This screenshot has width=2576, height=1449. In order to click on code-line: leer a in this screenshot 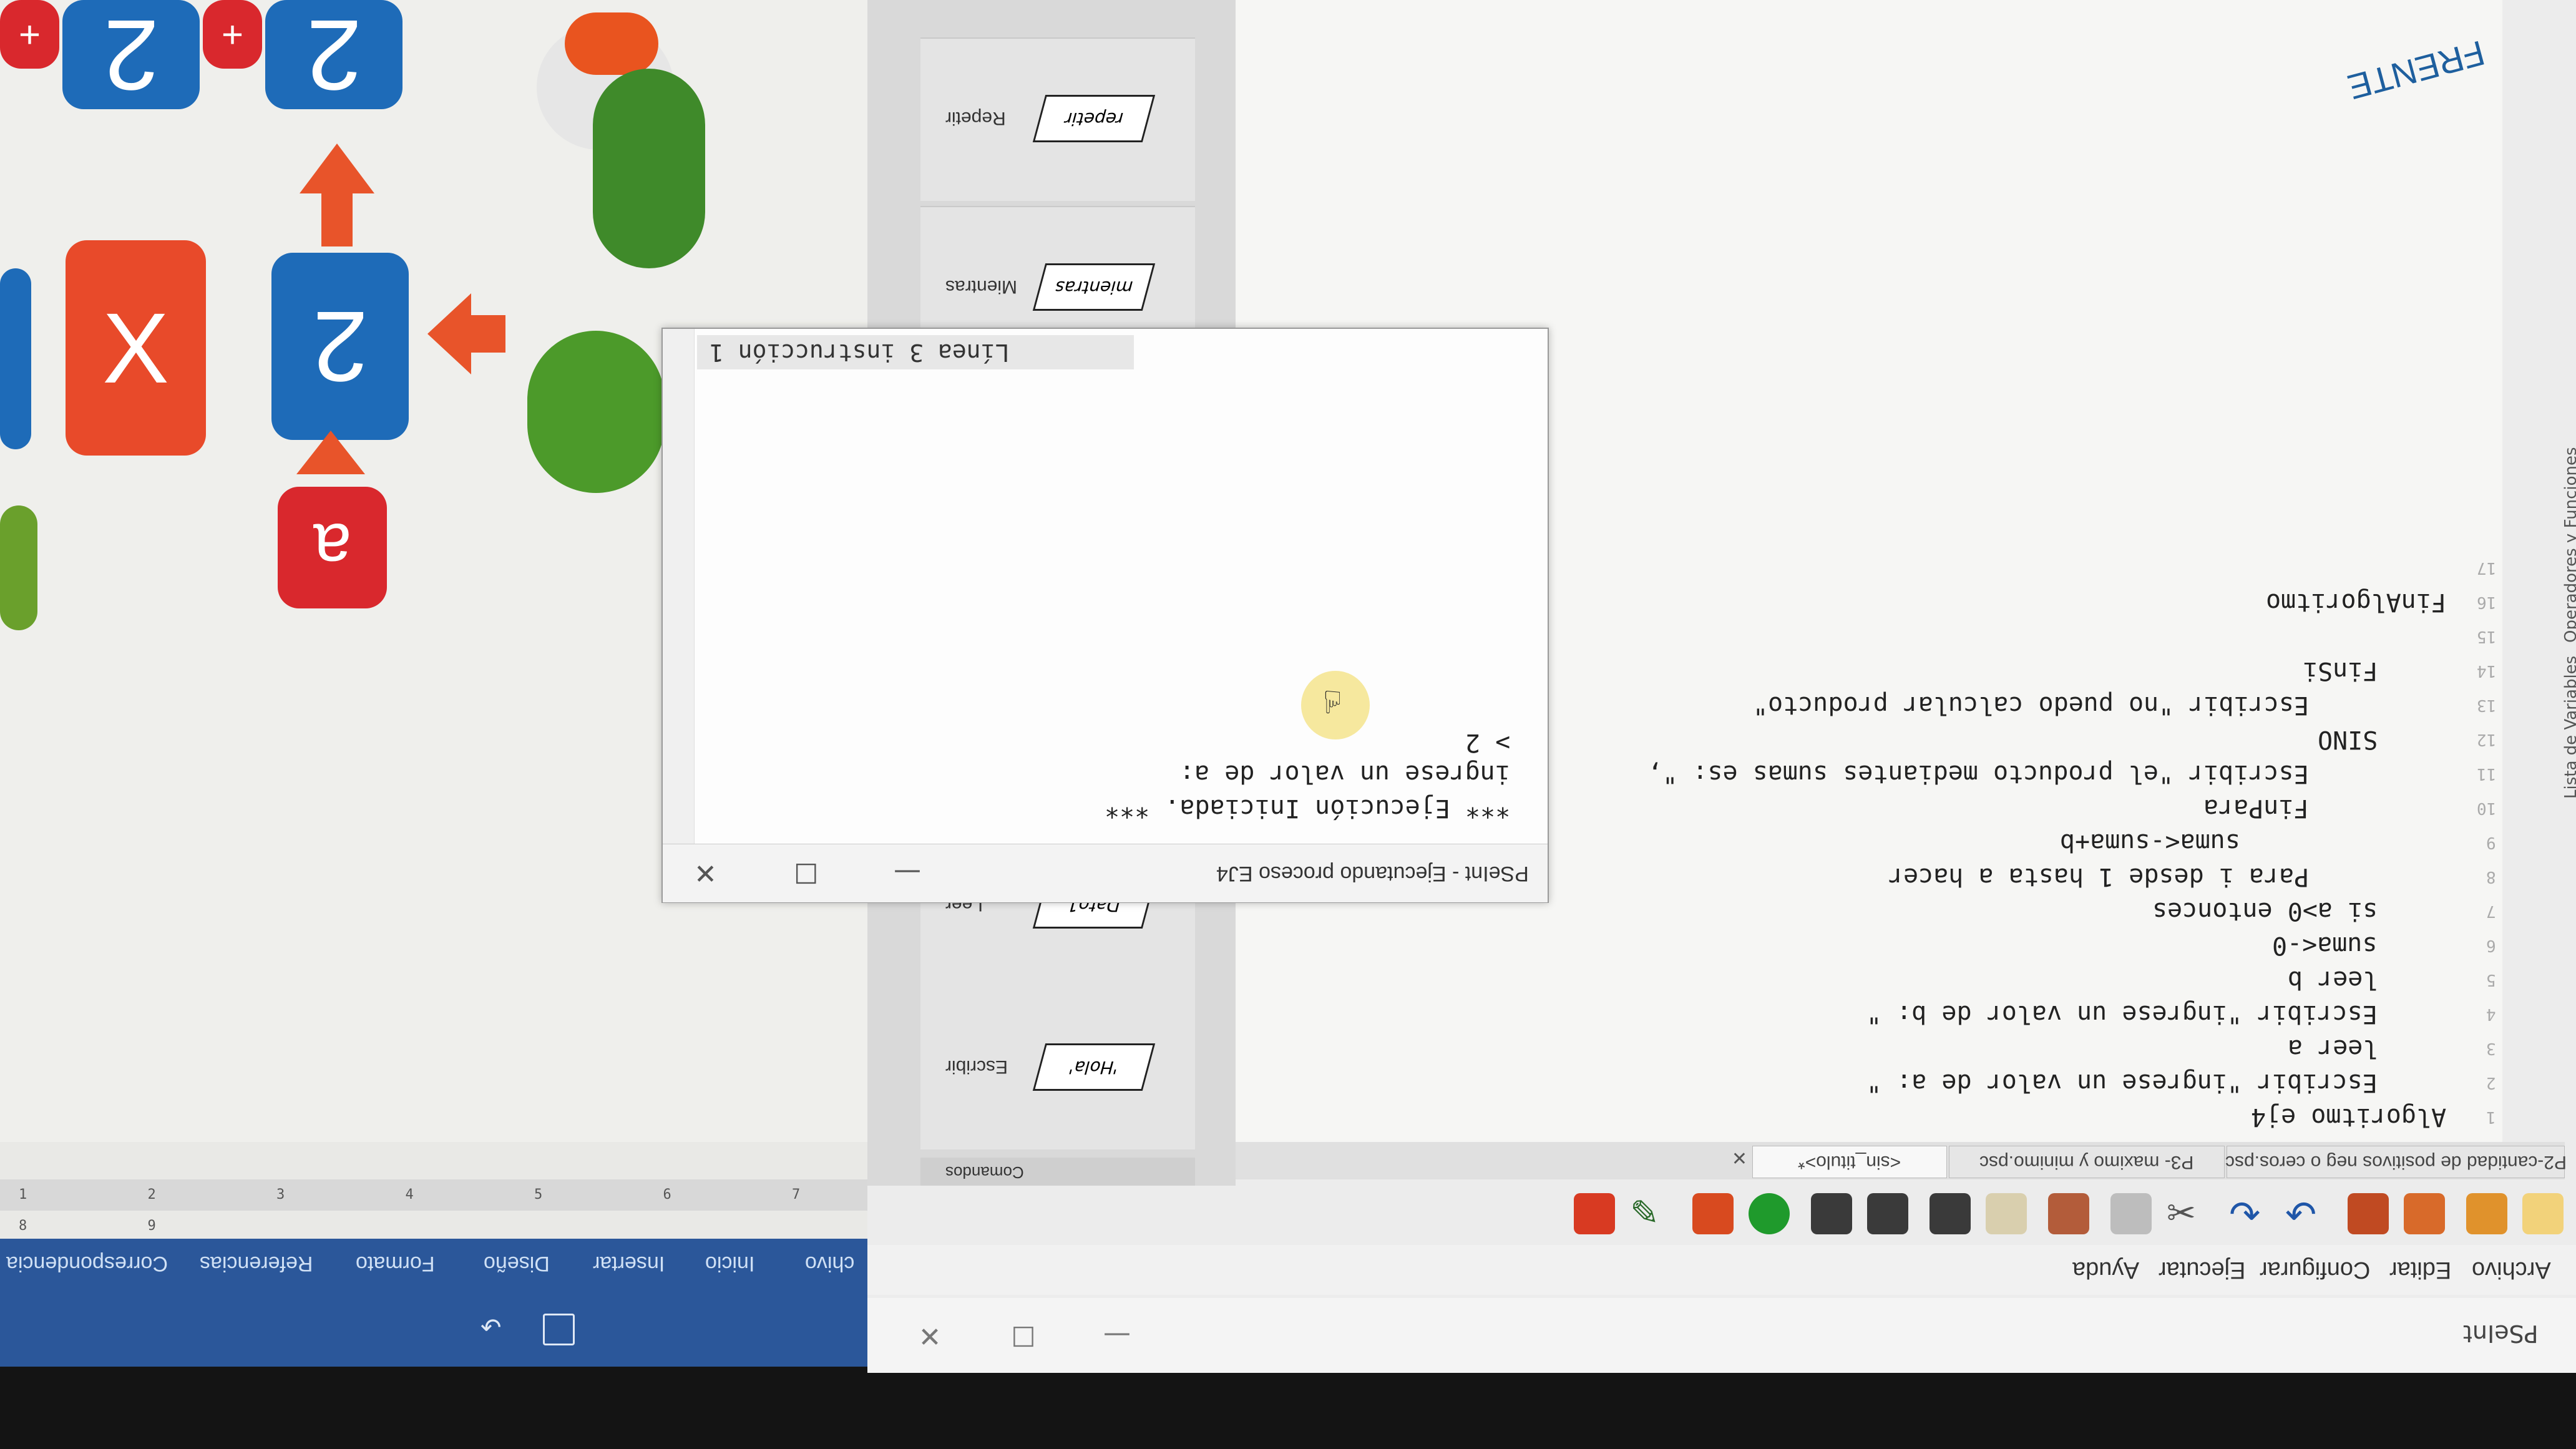, I will do `click(2332, 1048)`.